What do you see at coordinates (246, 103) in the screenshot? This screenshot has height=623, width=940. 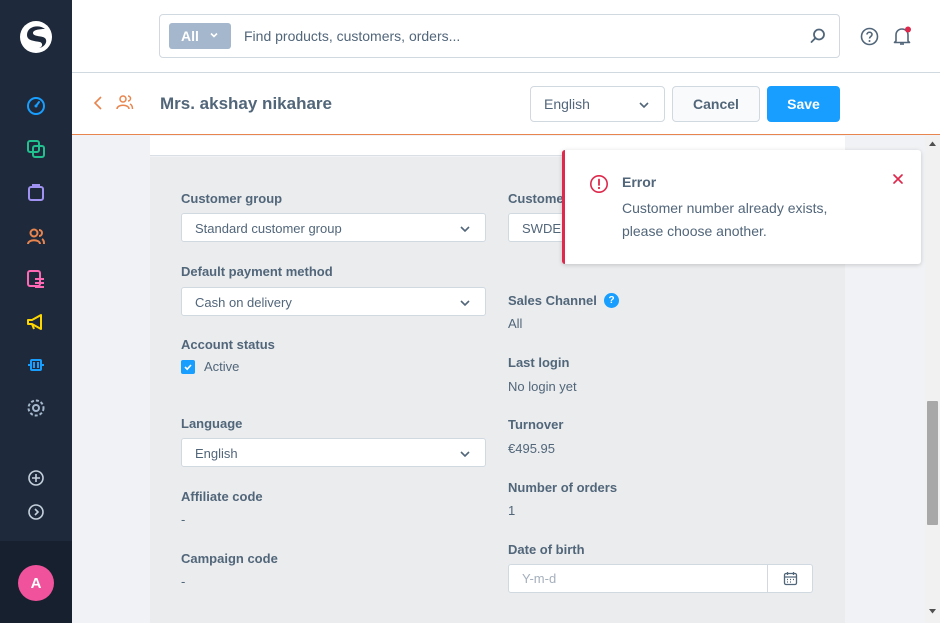 I see `page-title: Mrs. akshay nikahare` at bounding box center [246, 103].